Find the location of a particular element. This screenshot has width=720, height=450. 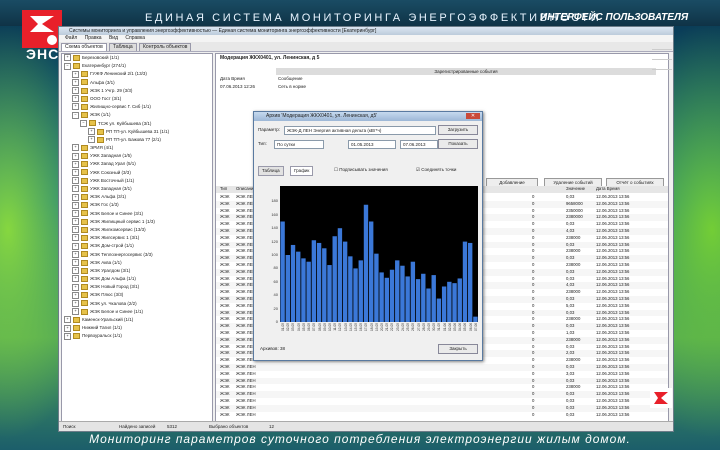

tree-item: + РП ТП-ул. Куйбышева 31 (1/1) is located at coordinates (137, 132).